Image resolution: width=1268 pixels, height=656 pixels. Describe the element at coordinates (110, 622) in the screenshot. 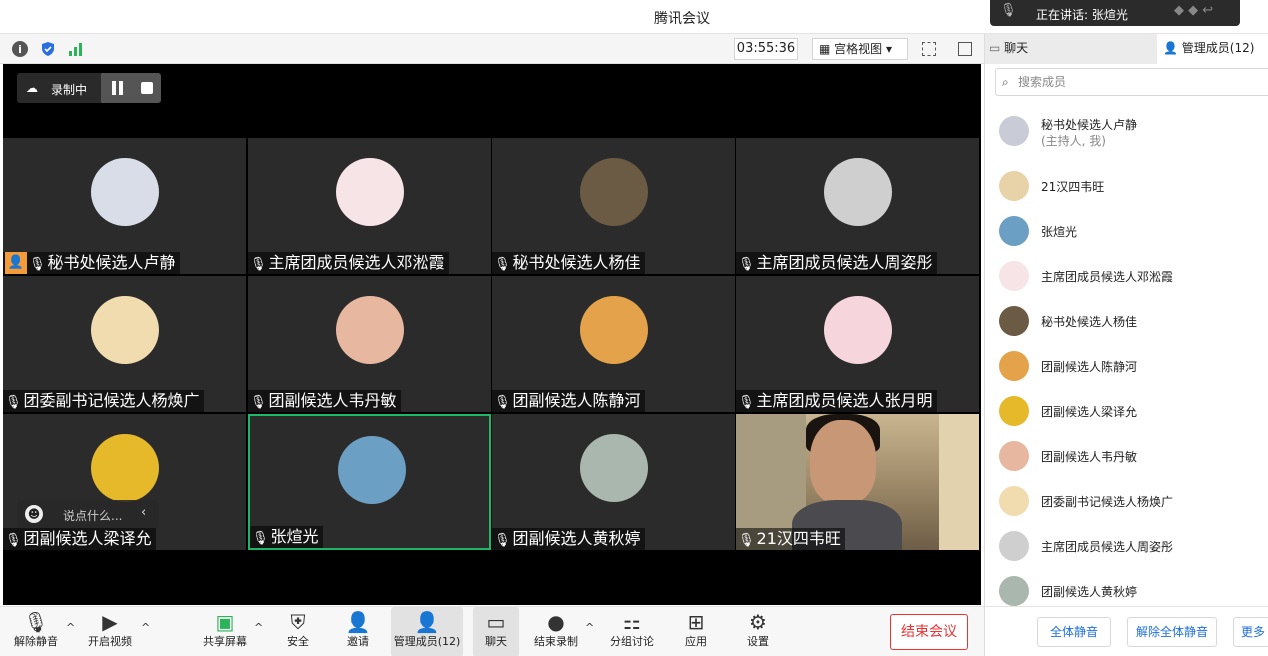

I see `video-off-icon: ▶` at that location.